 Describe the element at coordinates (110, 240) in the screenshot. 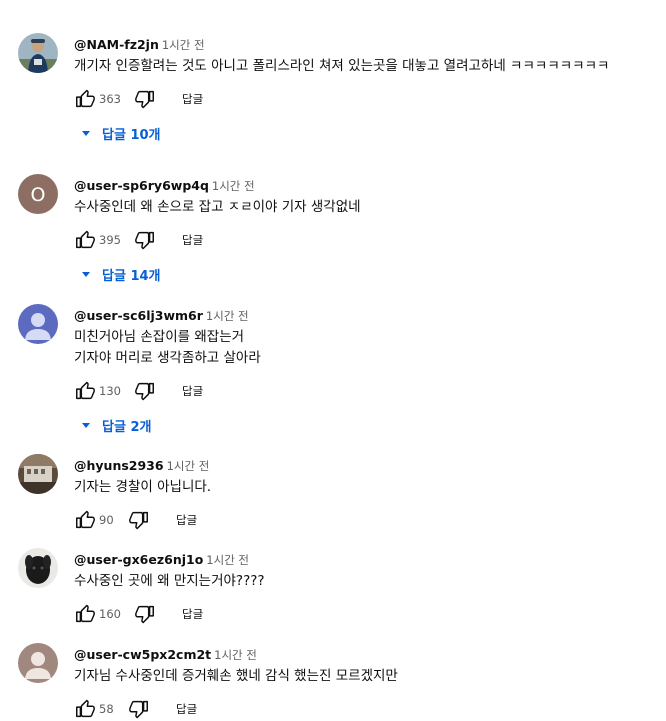

I see `like-count: 395` at that location.